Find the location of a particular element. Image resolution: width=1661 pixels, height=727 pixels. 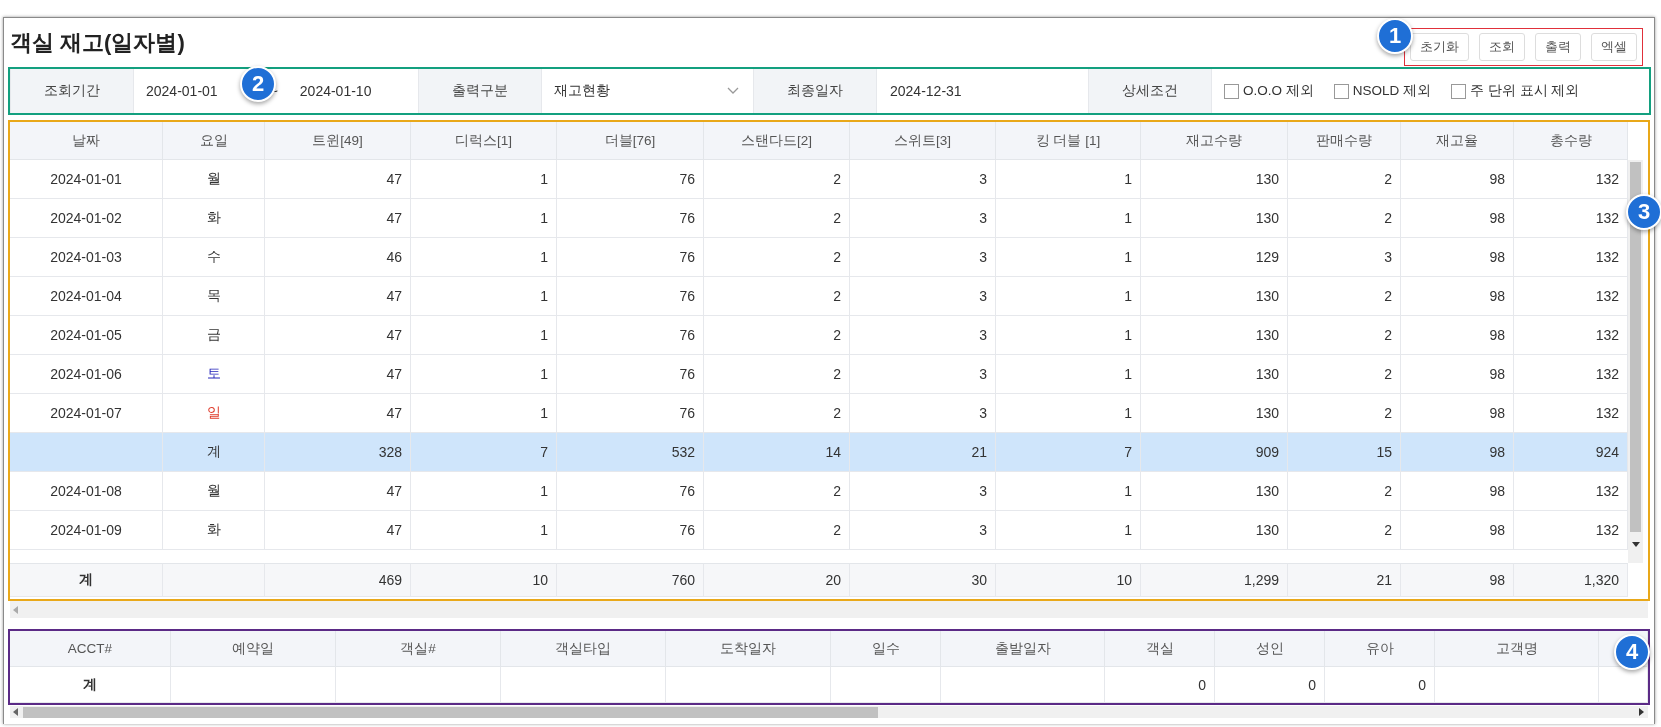

column-header: 판매수량 is located at coordinates (1344, 141).